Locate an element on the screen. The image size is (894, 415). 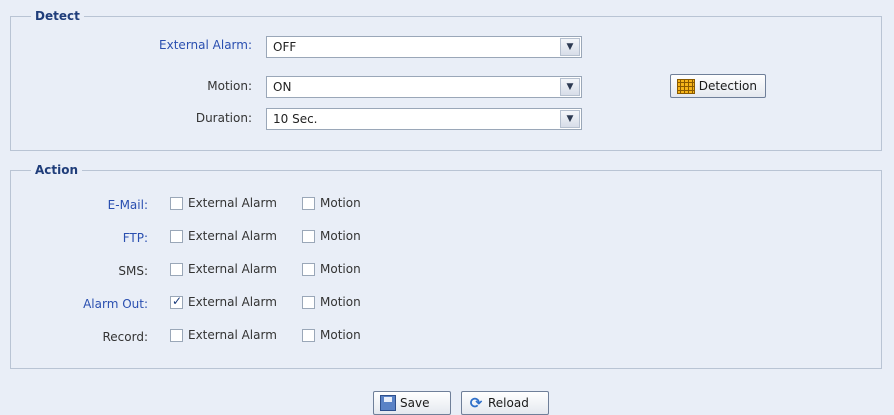
alarm-out-external-alarm-checkbox is located at coordinates (176, 301).